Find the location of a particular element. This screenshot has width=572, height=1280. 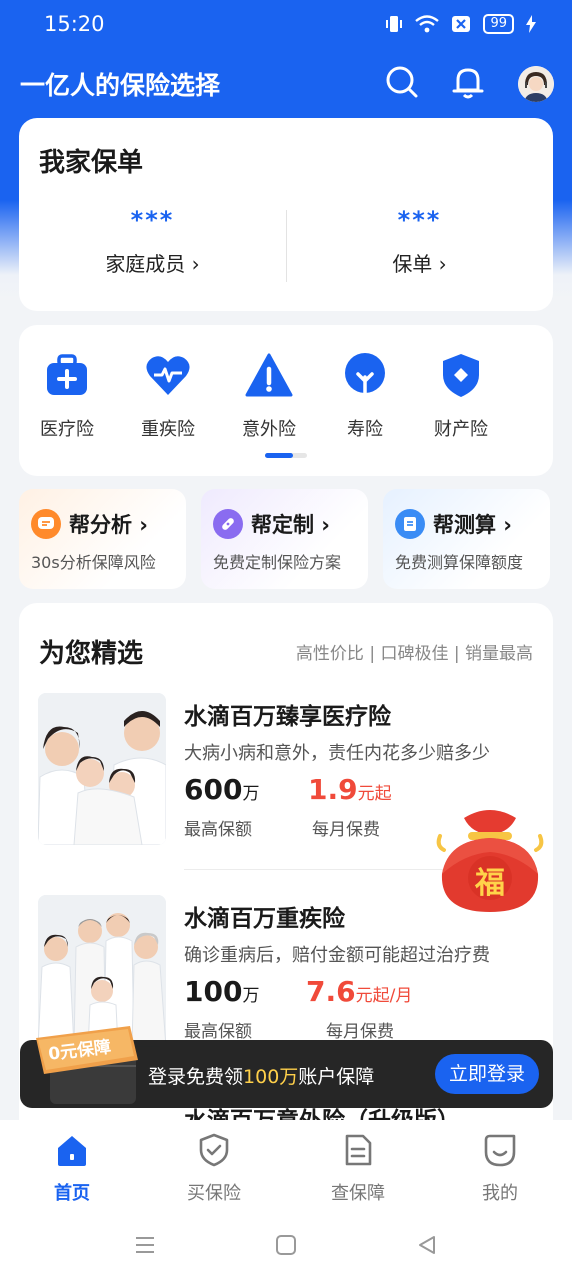

category-critical-illness: 重疾险 is located at coordinates (168, 396).